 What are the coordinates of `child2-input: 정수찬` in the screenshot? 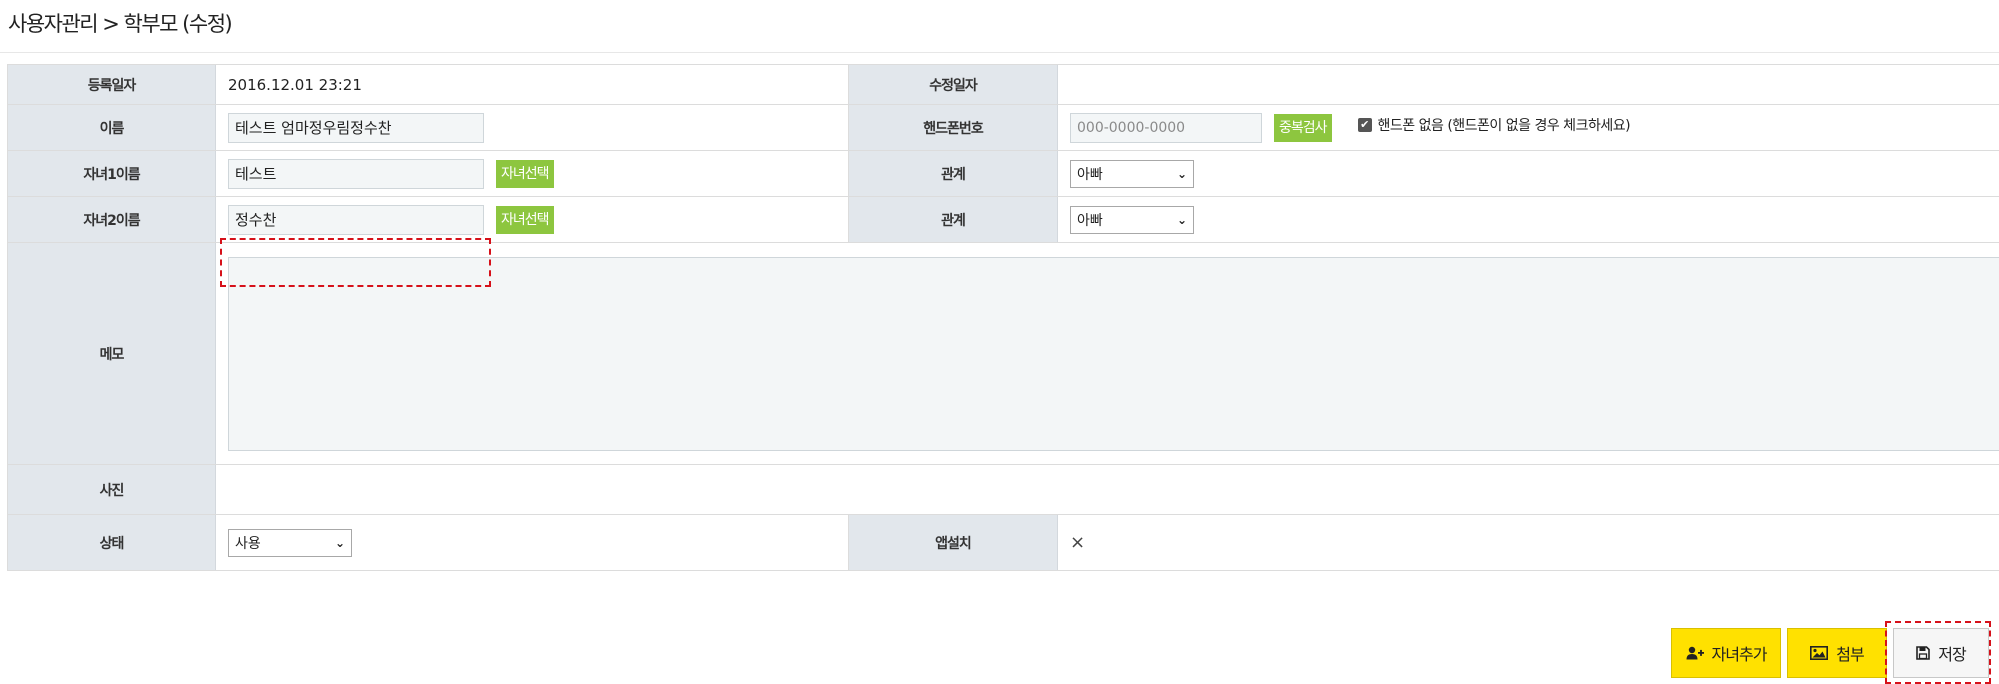 It's located at (356, 219).